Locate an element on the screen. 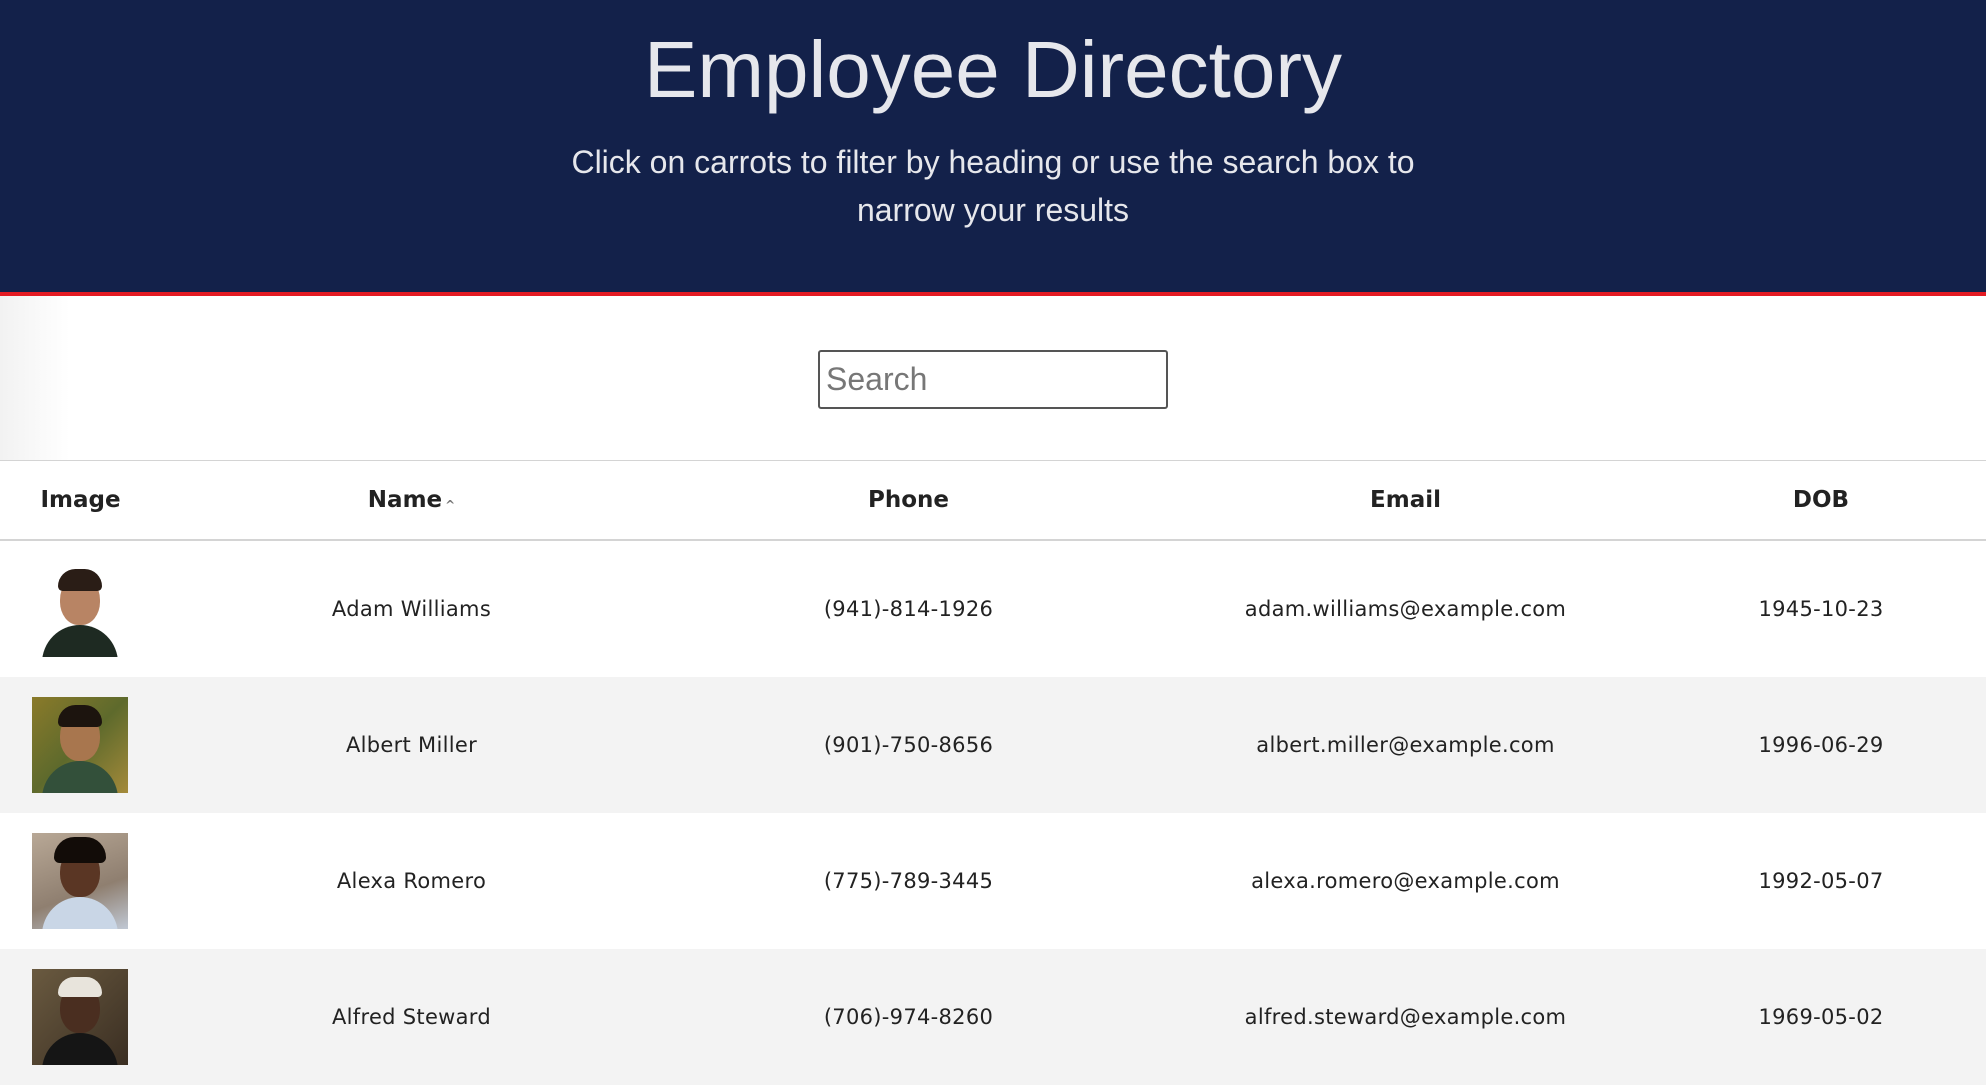  dob-cell: 1996-06-29 is located at coordinates (1821, 745).